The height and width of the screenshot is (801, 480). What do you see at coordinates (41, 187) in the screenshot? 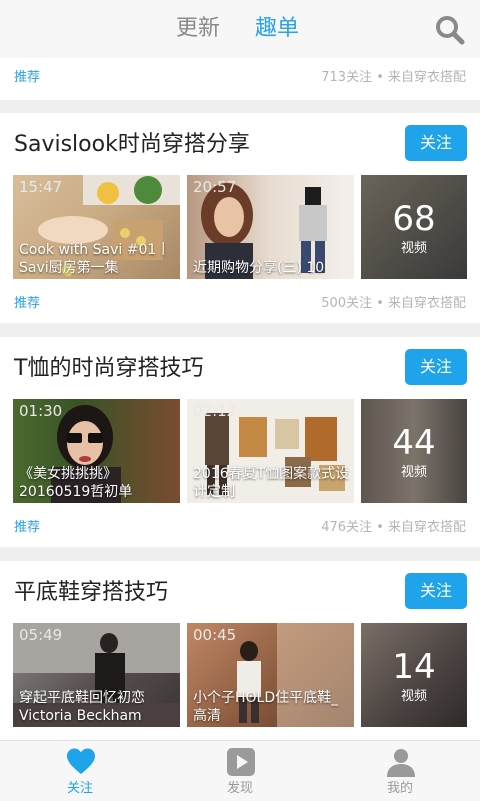
I see `video-duration: 15:47` at bounding box center [41, 187].